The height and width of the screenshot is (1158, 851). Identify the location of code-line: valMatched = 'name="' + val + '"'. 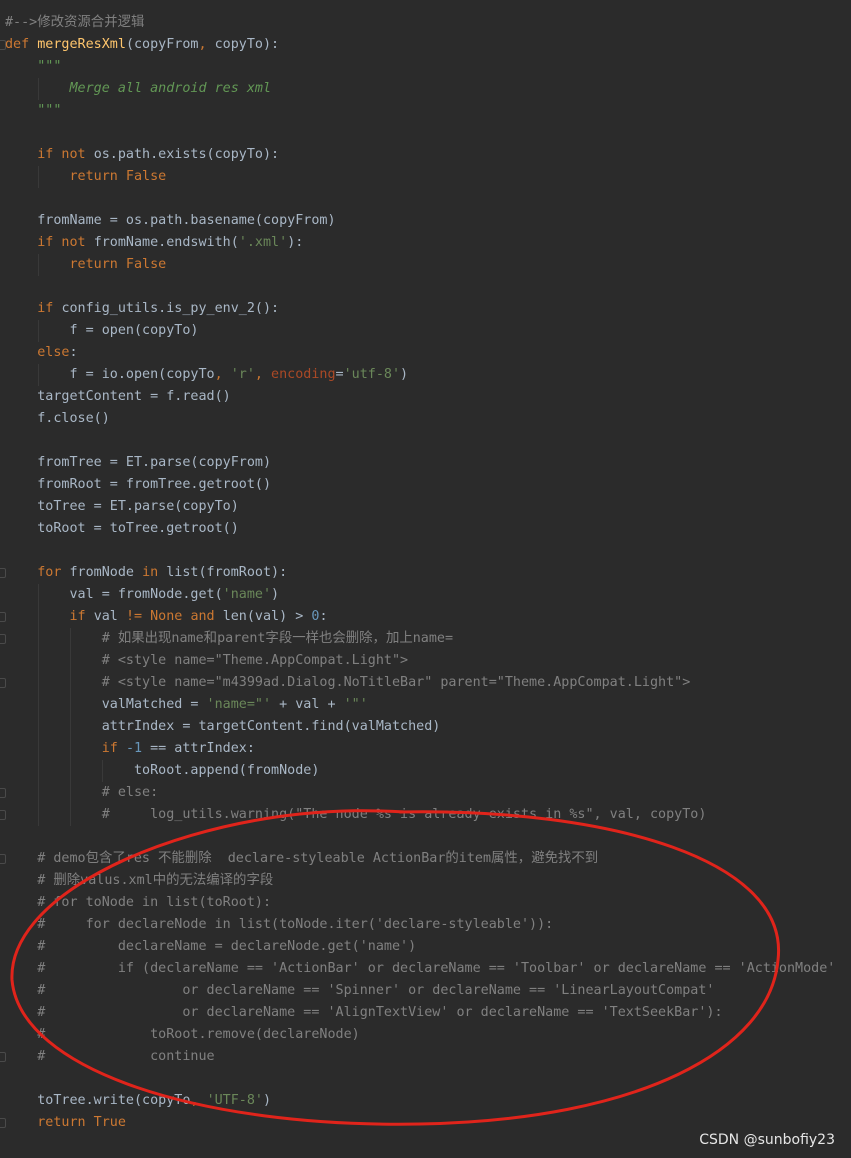
(425, 705).